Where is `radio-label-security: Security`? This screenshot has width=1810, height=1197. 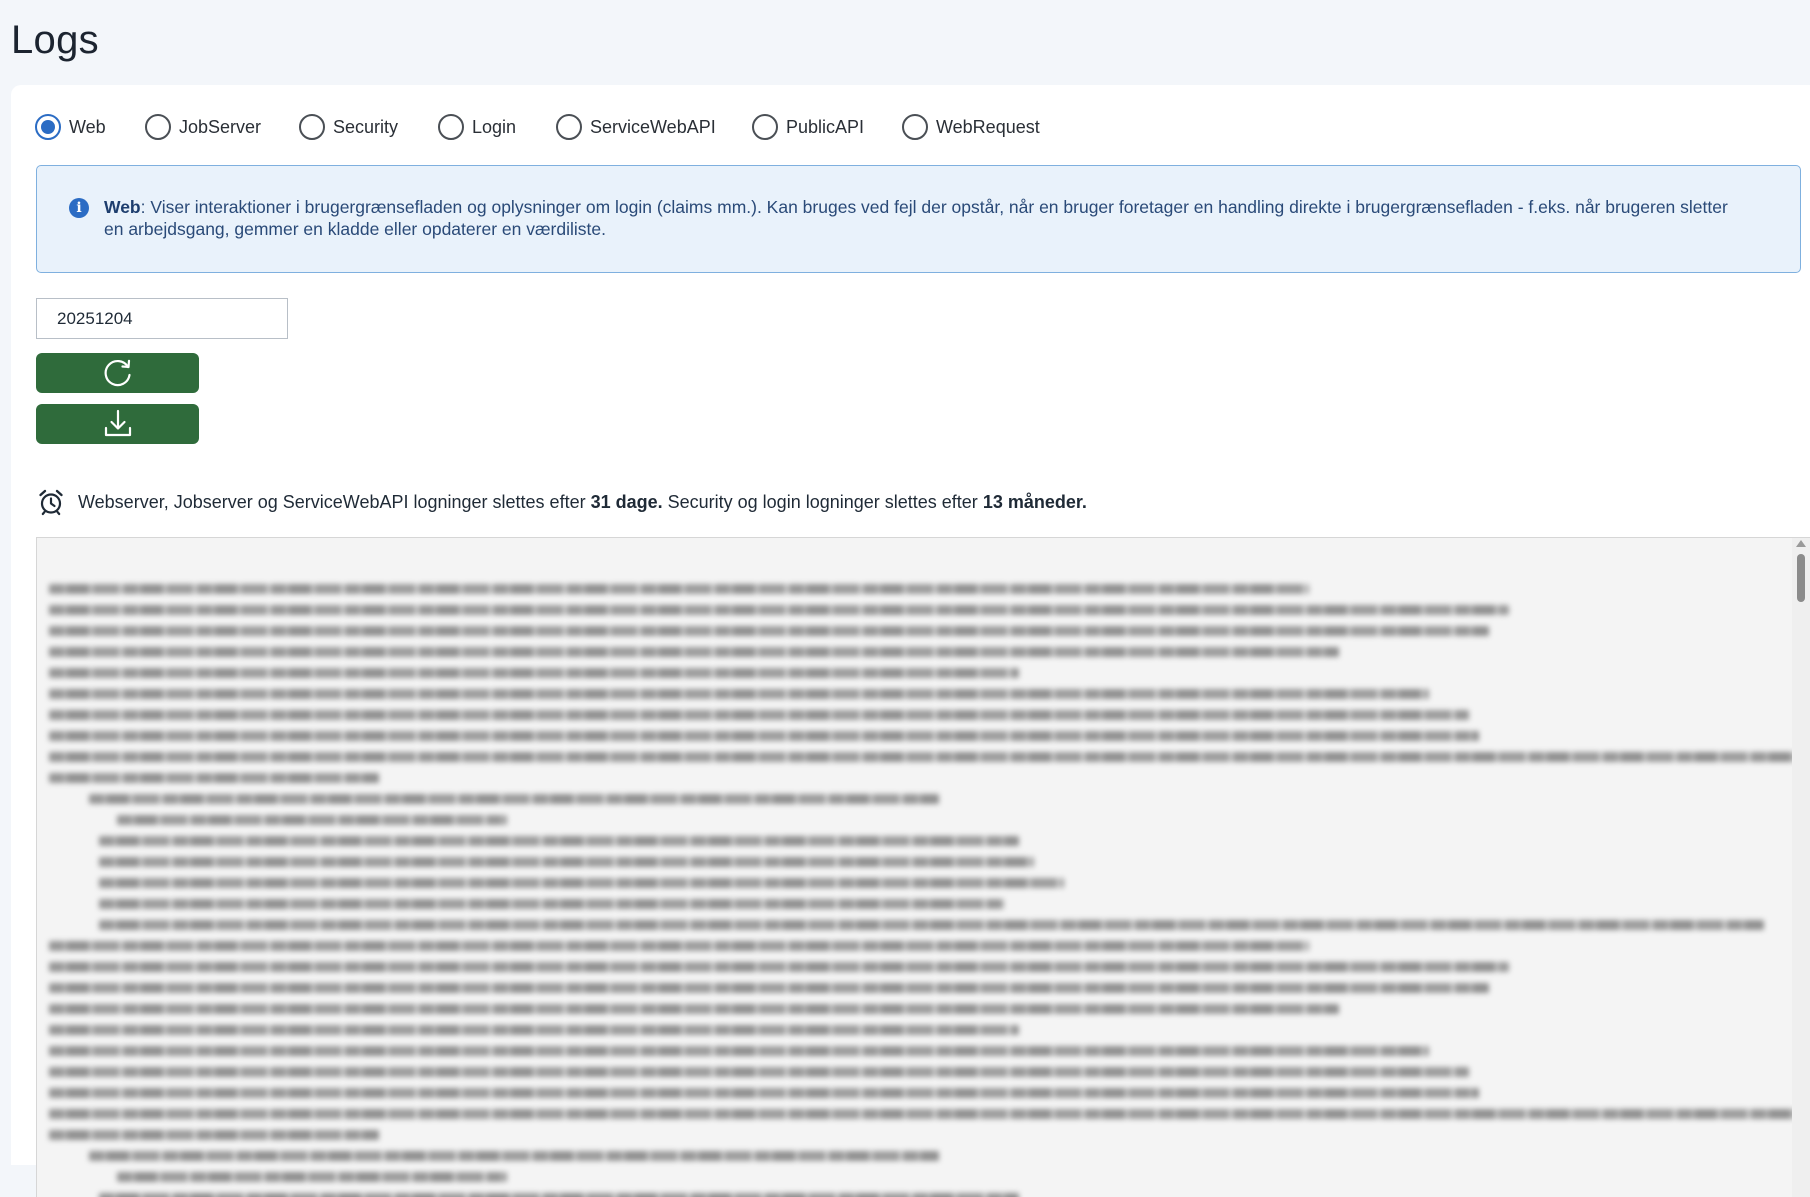 radio-label-security: Security is located at coordinates (365, 127).